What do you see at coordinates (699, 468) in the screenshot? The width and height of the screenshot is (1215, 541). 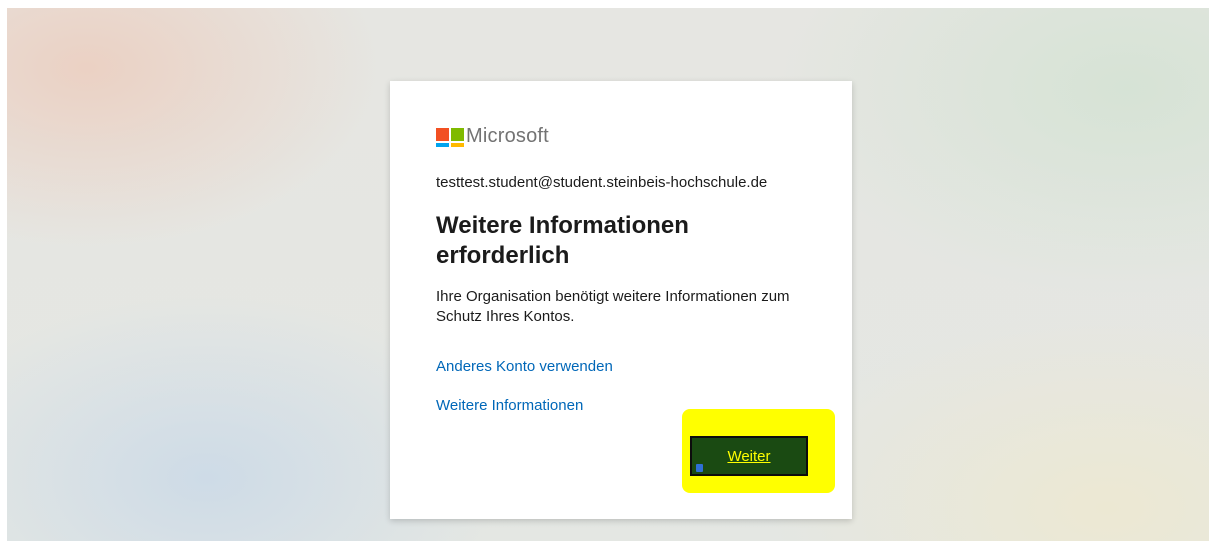 I see `cursor-mark-icon` at bounding box center [699, 468].